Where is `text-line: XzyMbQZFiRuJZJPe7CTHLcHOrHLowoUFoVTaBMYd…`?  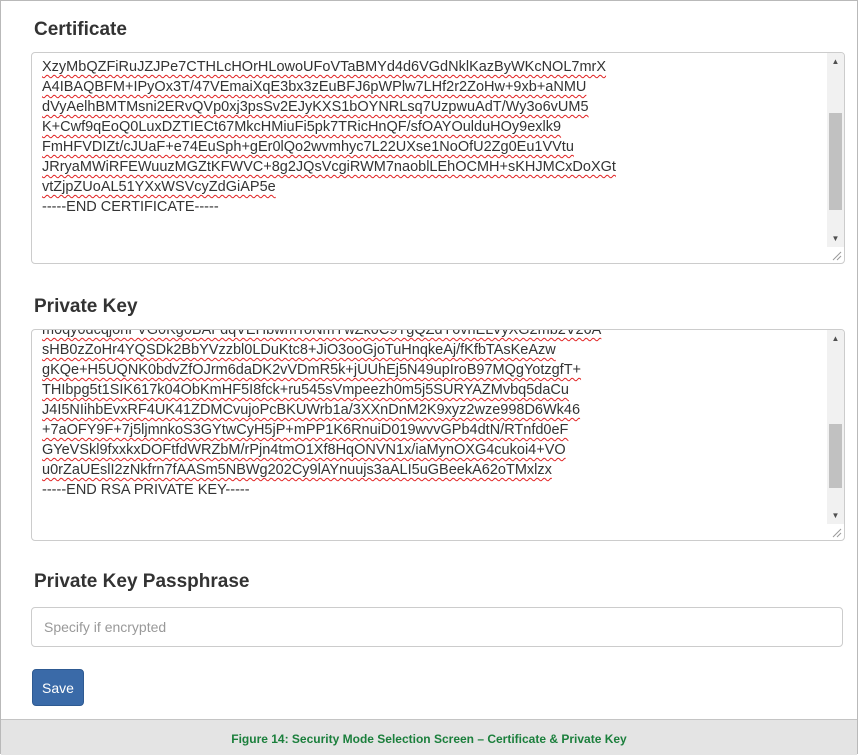 text-line: XzyMbQZFiRuJZJPe7CTHLcHOrHLowoUFoVTaBMYd… is located at coordinates (430, 67).